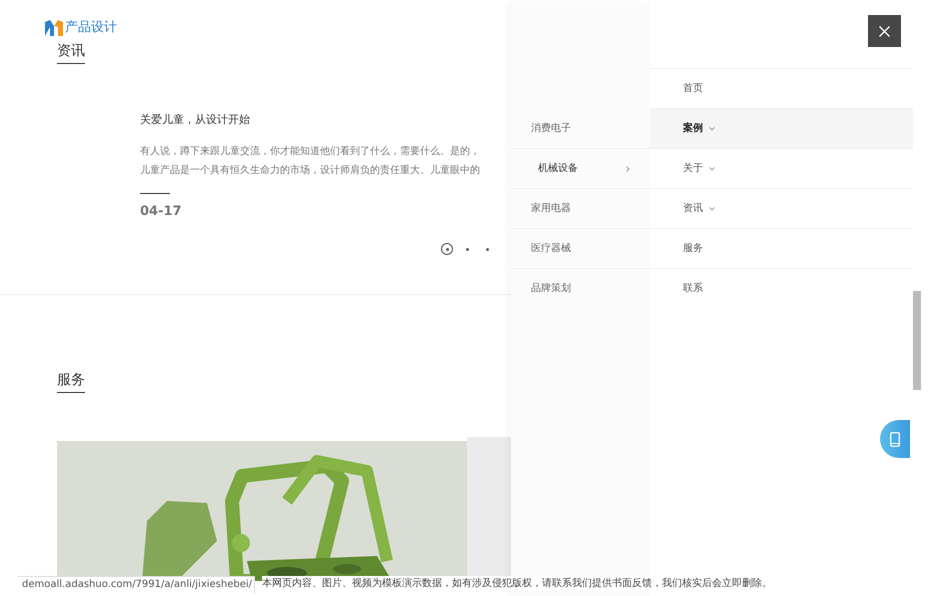  I want to click on menu-item: 服务, so click(781, 248).